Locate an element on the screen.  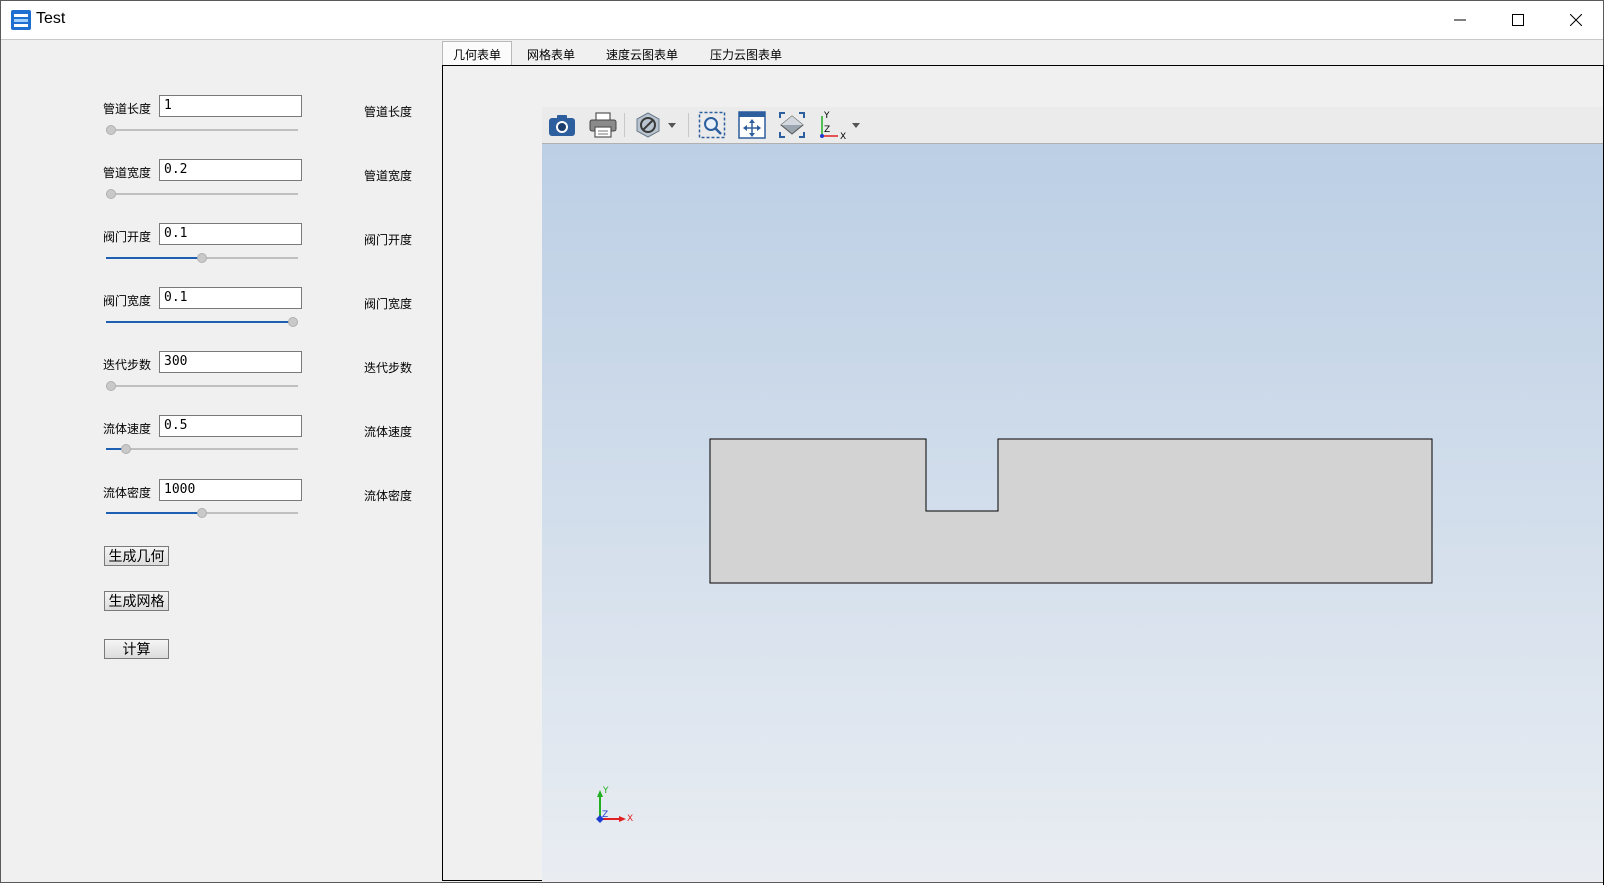
param-label-iterations: 迭代步数 is located at coordinates (127, 365).